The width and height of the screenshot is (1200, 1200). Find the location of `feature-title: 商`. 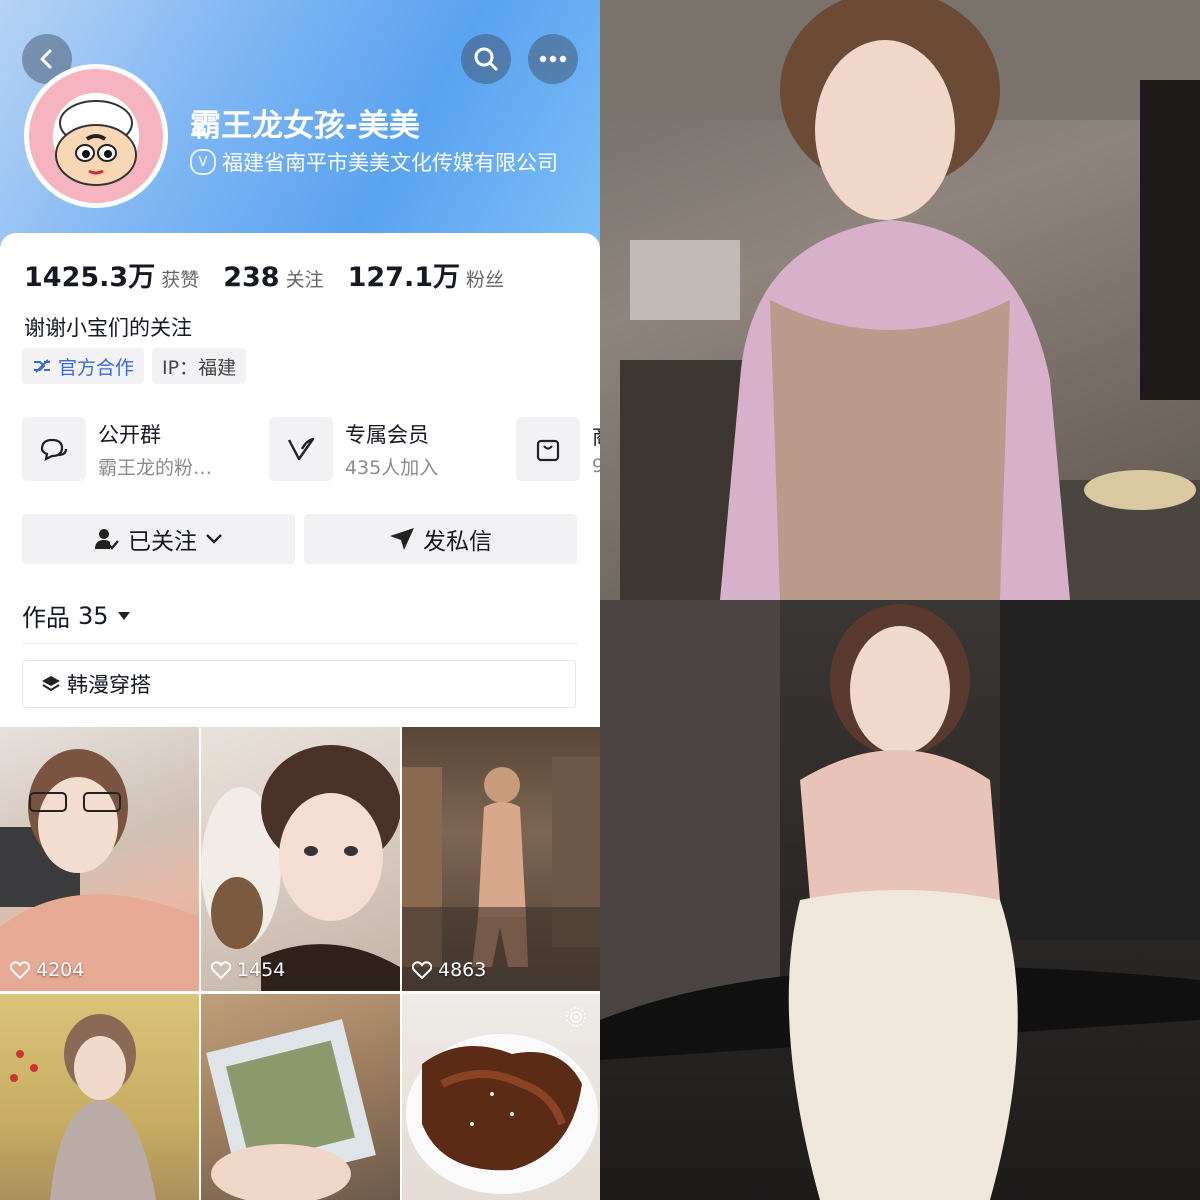

feature-title: 商 is located at coordinates (596, 436).